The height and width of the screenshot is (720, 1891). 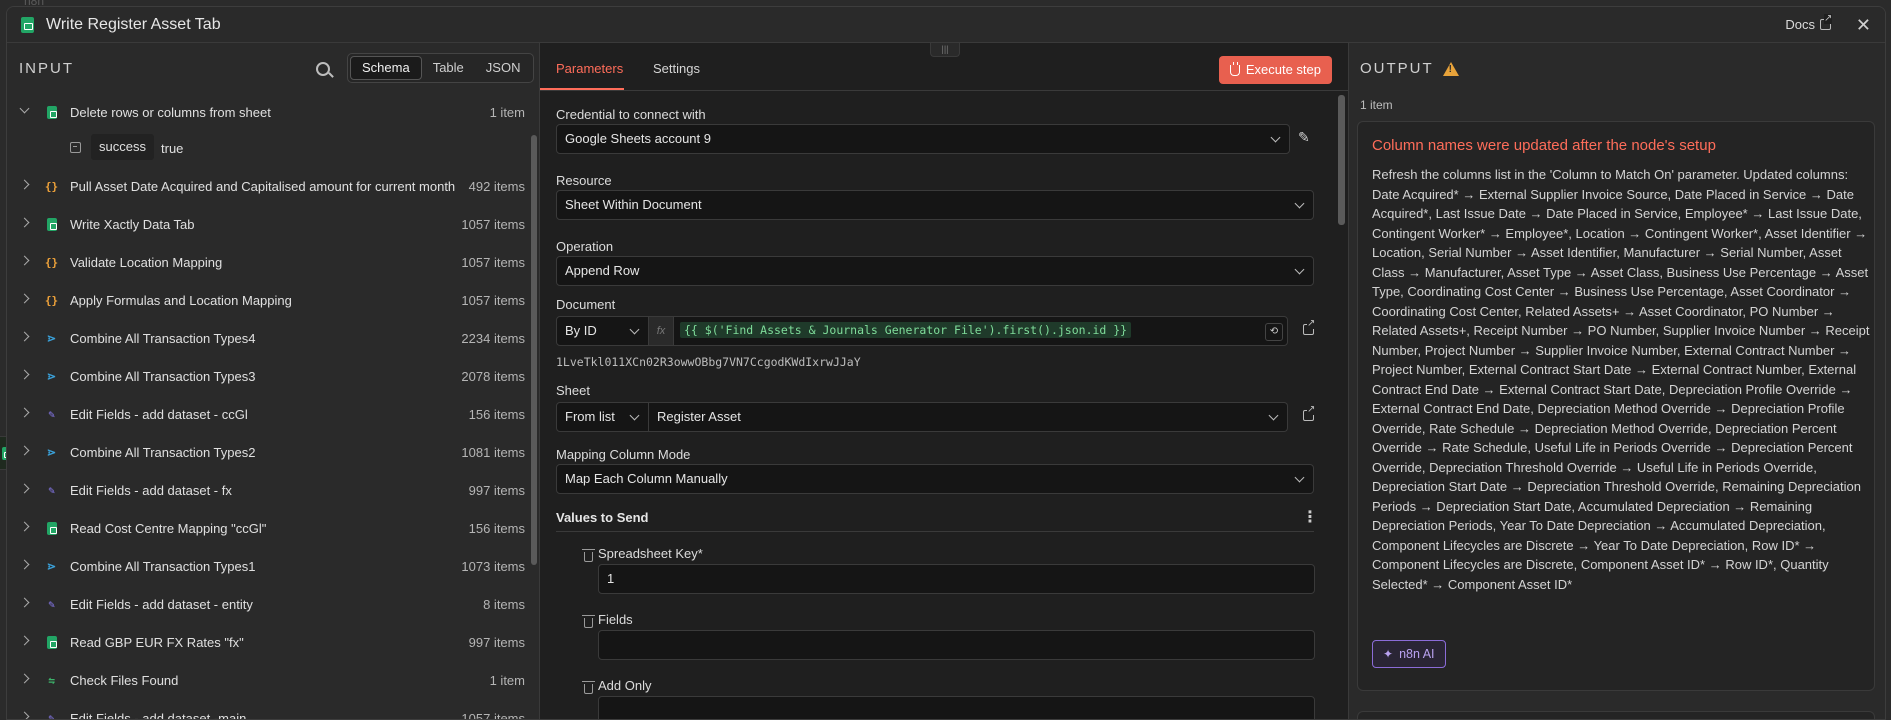 What do you see at coordinates (51, 300) in the screenshot?
I see `code-icon: {}` at bounding box center [51, 300].